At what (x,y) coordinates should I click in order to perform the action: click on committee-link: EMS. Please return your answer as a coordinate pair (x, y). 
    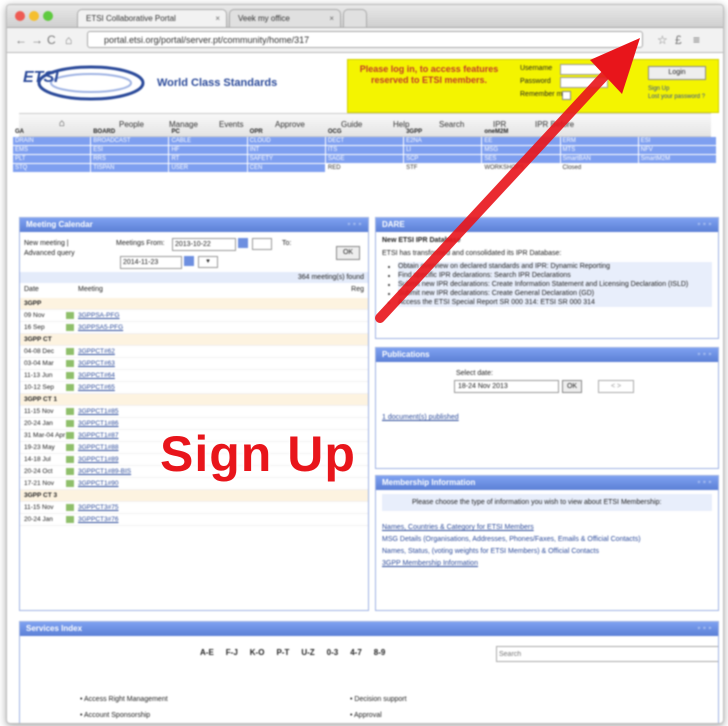
    Looking at the image, I should click on (52, 150).